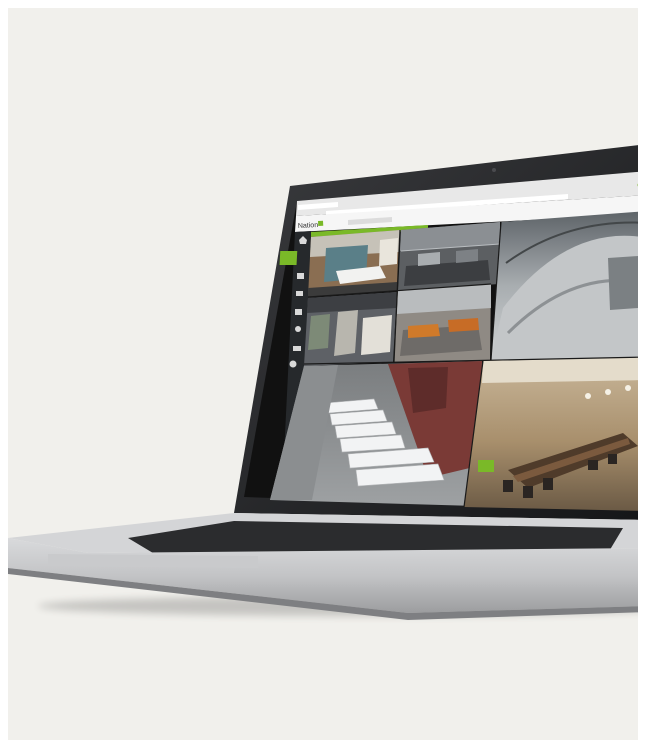 The image size is (646, 748). What do you see at coordinates (564, 285) in the screenshot?
I see `camera-tile-fisheye-warehouse` at bounding box center [564, 285].